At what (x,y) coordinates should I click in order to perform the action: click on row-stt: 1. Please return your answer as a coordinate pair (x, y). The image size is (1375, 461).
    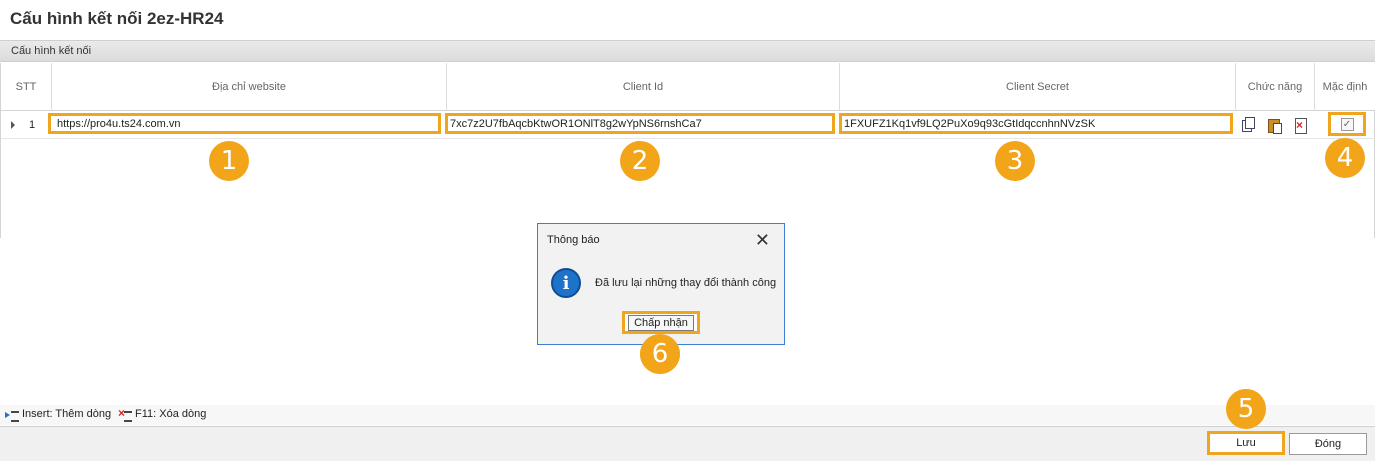
    Looking at the image, I should click on (32, 125).